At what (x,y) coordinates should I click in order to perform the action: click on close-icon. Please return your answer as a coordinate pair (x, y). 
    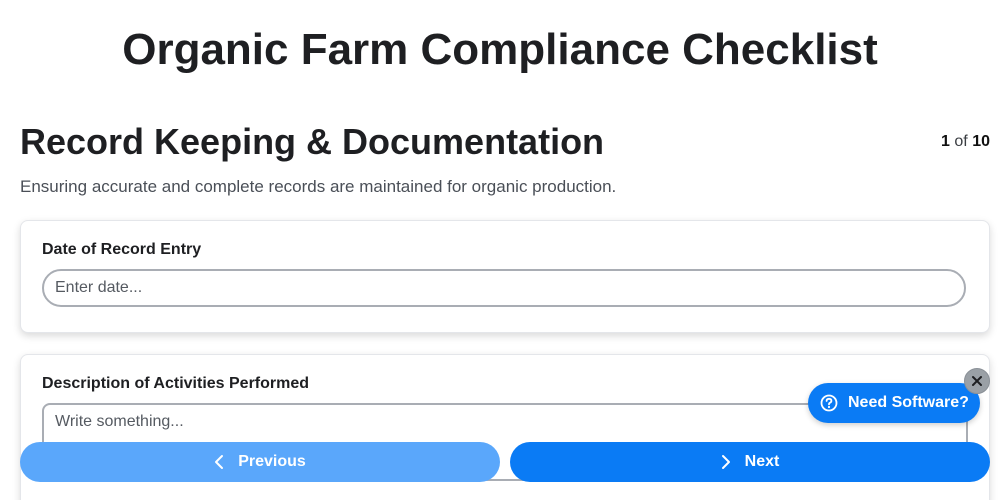
    Looking at the image, I should click on (977, 381).